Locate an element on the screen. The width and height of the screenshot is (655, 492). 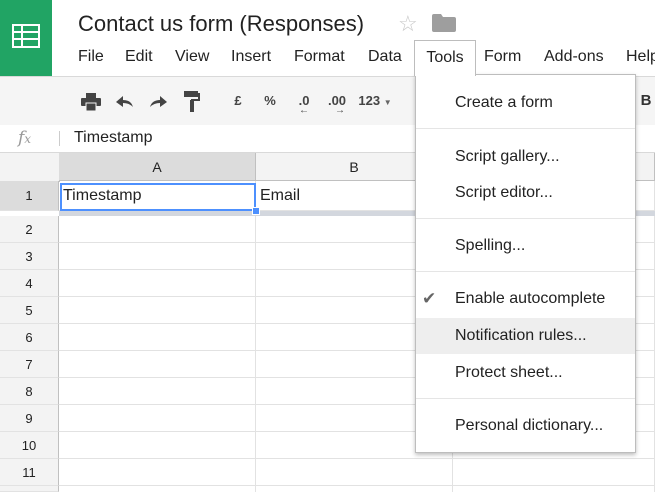
number-format-label: 123 is located at coordinates (369, 100).